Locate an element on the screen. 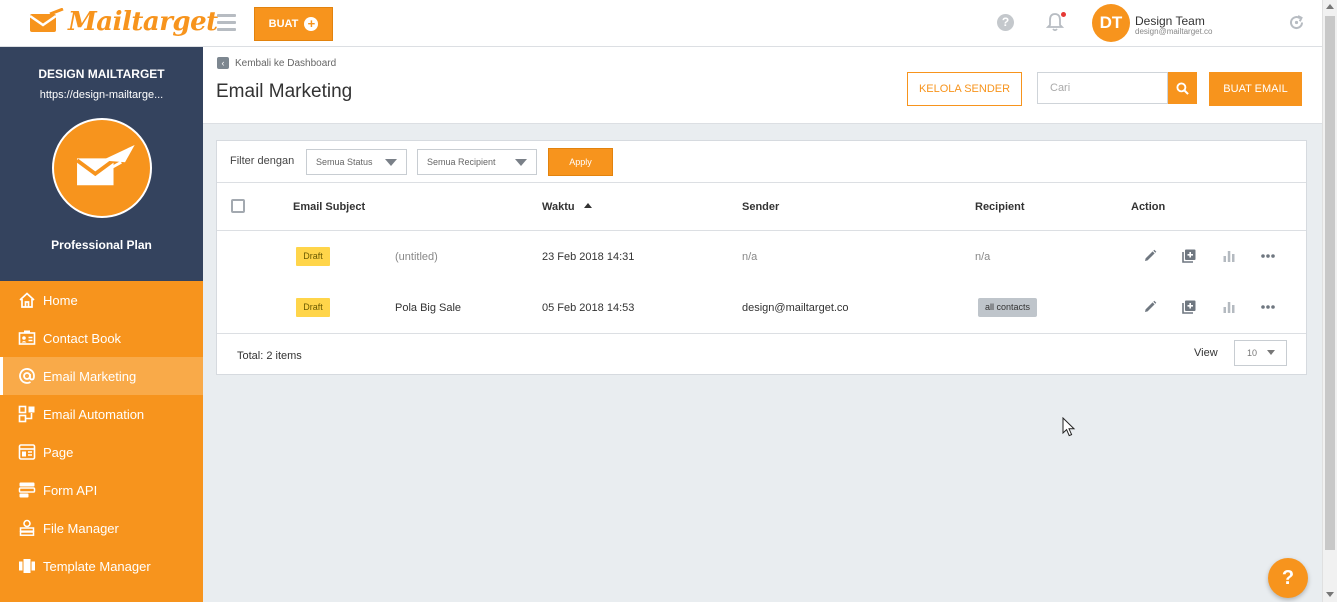  search-icon is located at coordinates (1182, 88).